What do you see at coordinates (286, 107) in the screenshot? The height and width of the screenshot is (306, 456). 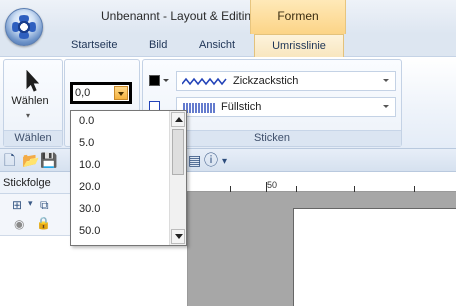 I see `fill-stitch-select: Füllstich` at bounding box center [286, 107].